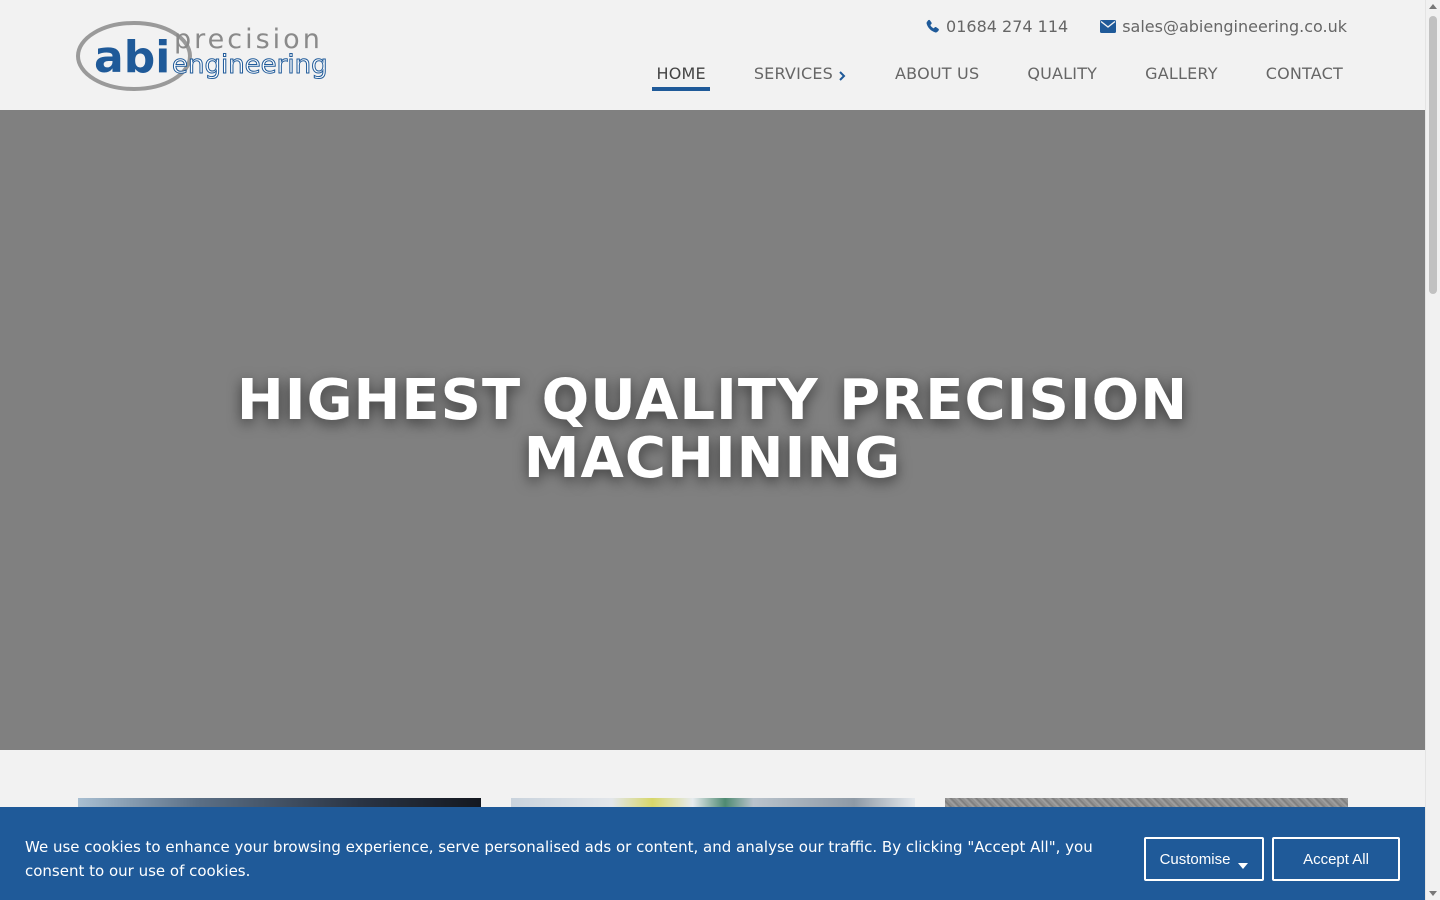 This screenshot has height=900, width=1440. I want to click on nav-label-contact: CONTACT, so click(1304, 73).